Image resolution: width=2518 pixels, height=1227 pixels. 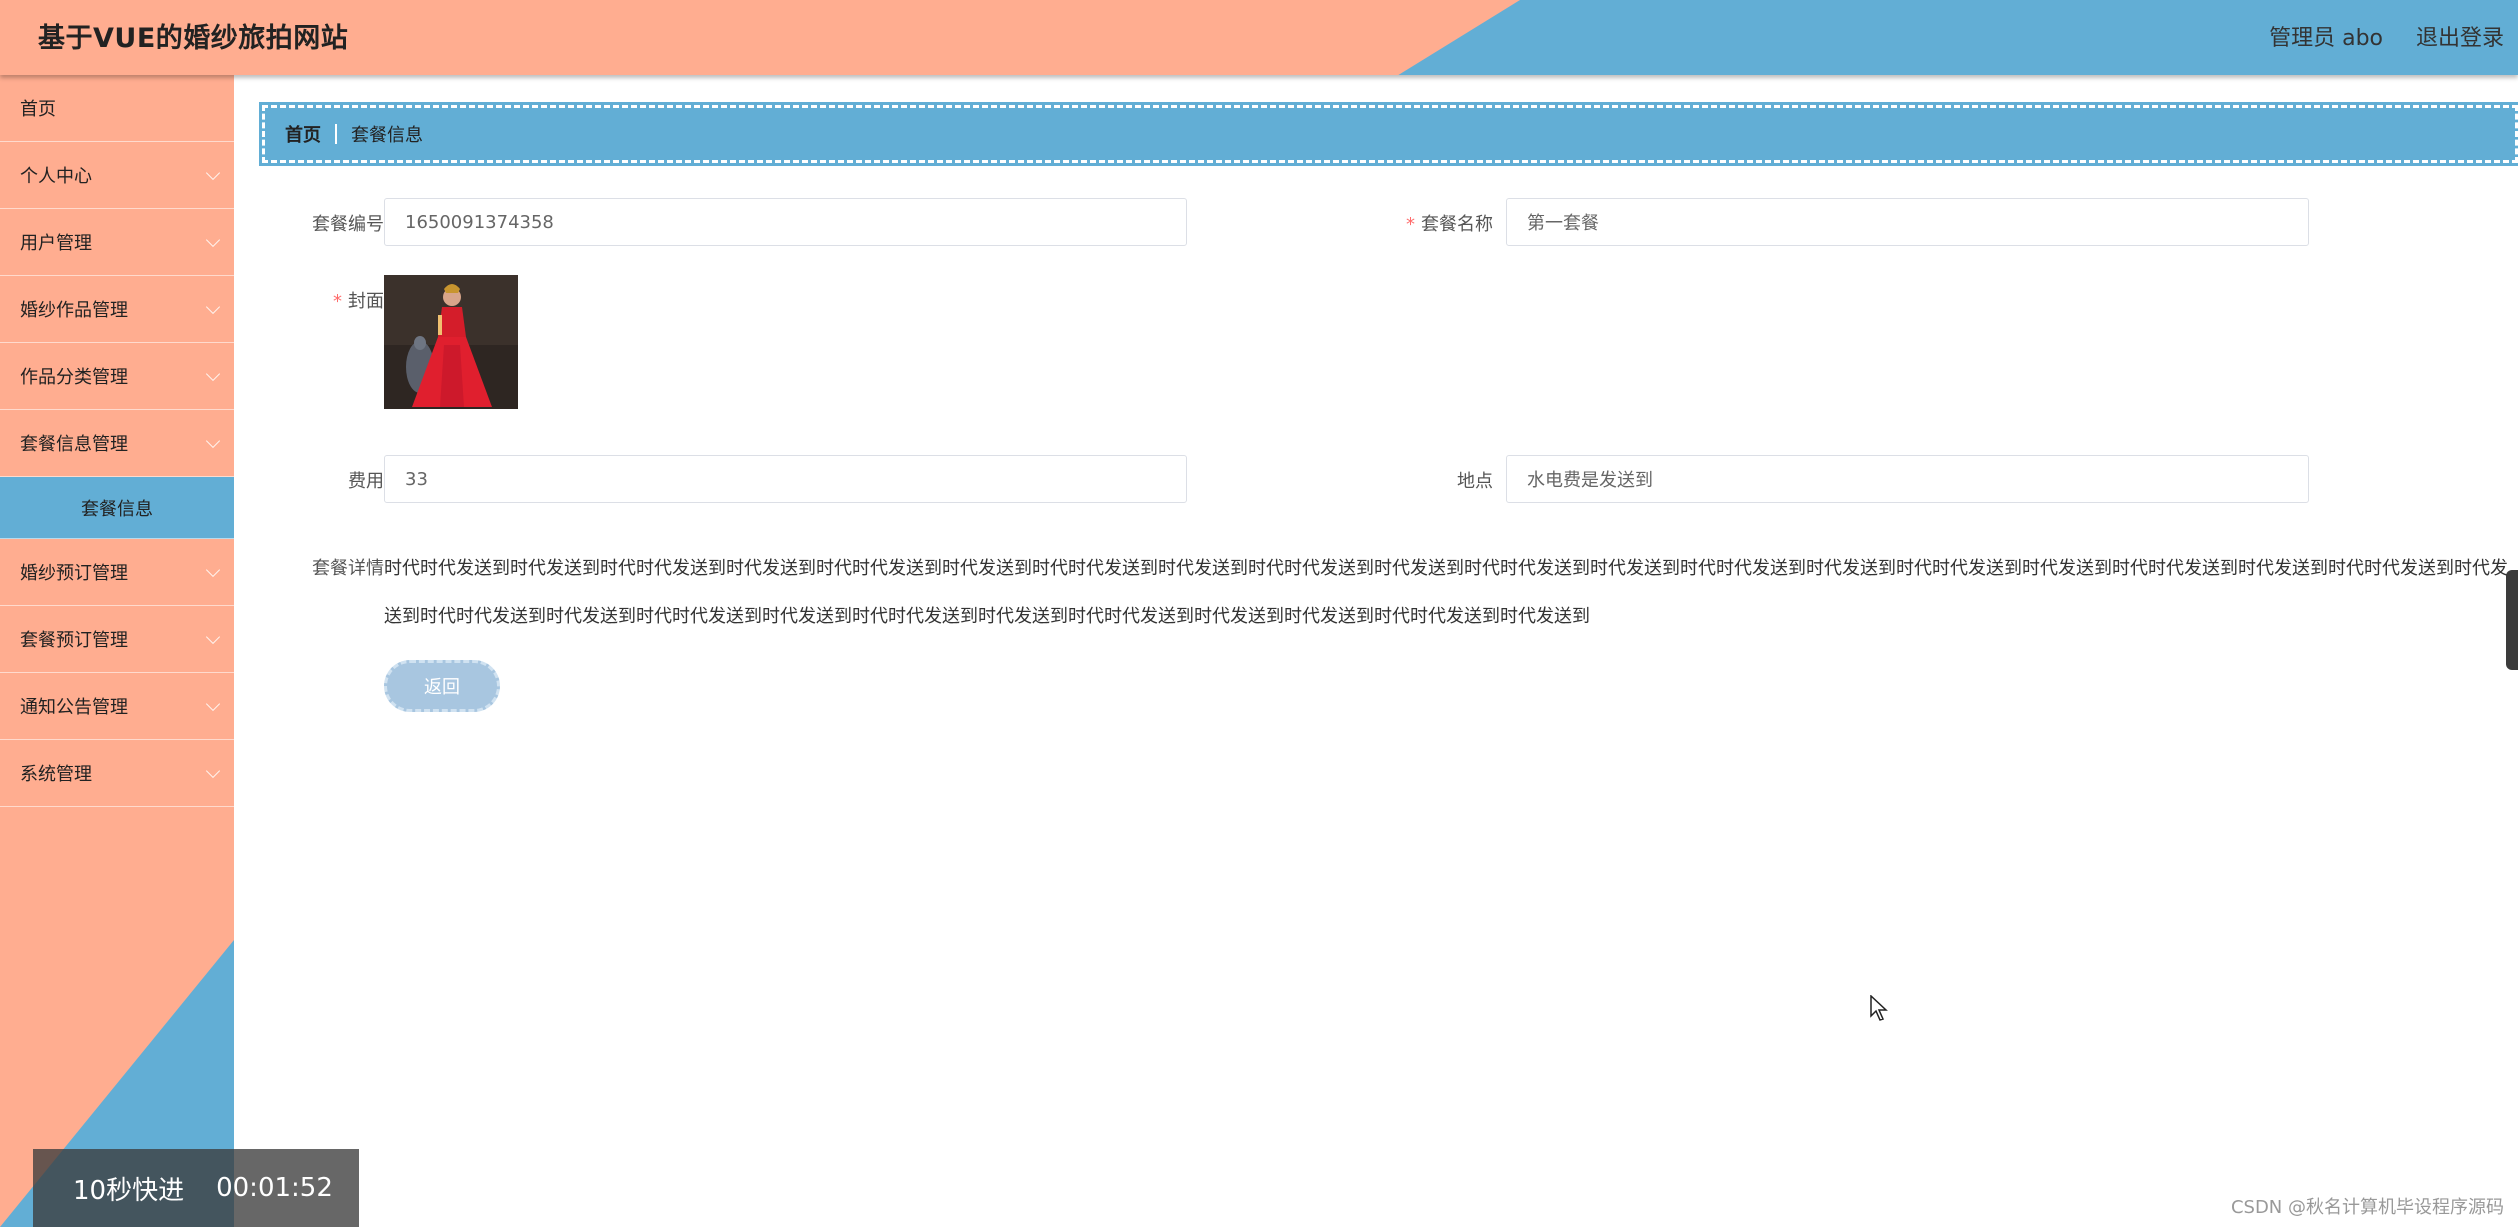 What do you see at coordinates (309, 480) in the screenshot?
I see `fee-label: 费用` at bounding box center [309, 480].